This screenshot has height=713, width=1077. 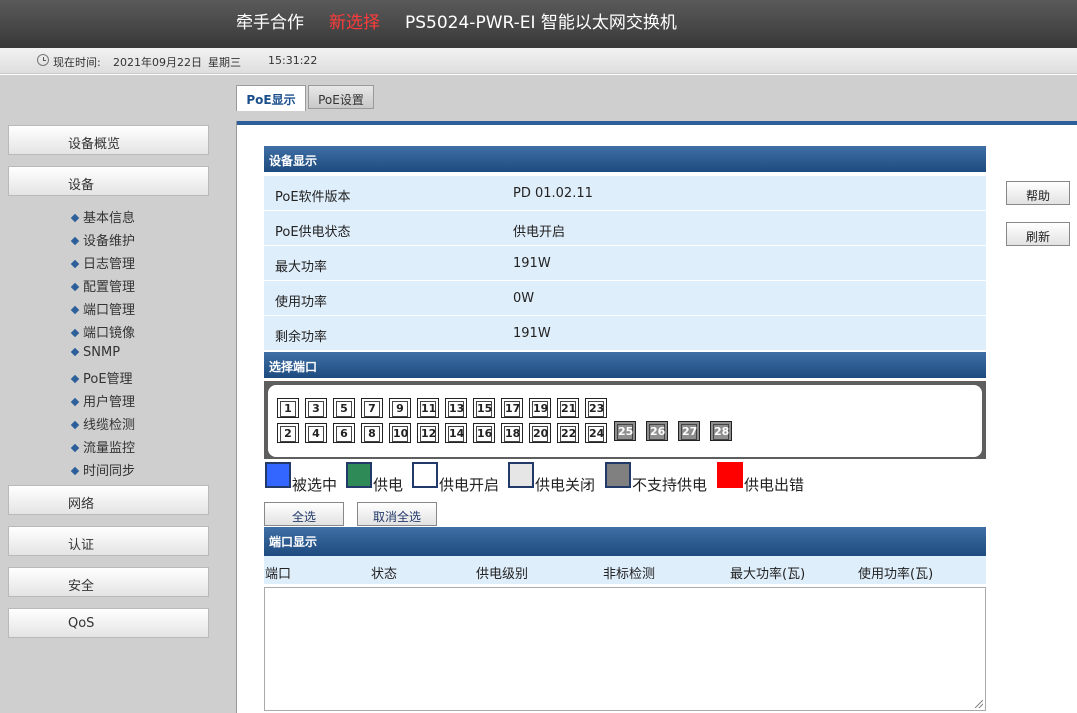 I want to click on port-label: 6, so click(x=344, y=434).